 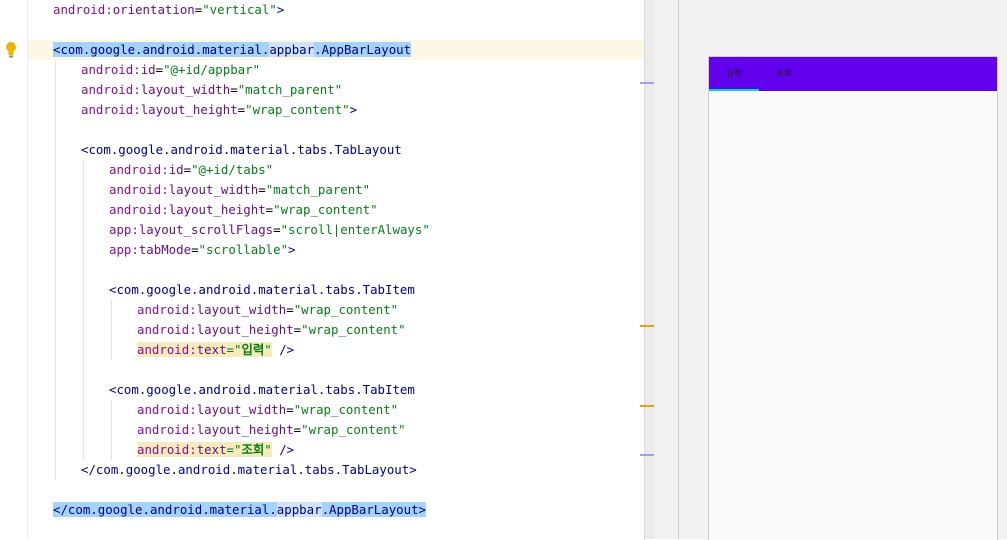 I want to click on code-token: 조회, so click(x=253, y=449).